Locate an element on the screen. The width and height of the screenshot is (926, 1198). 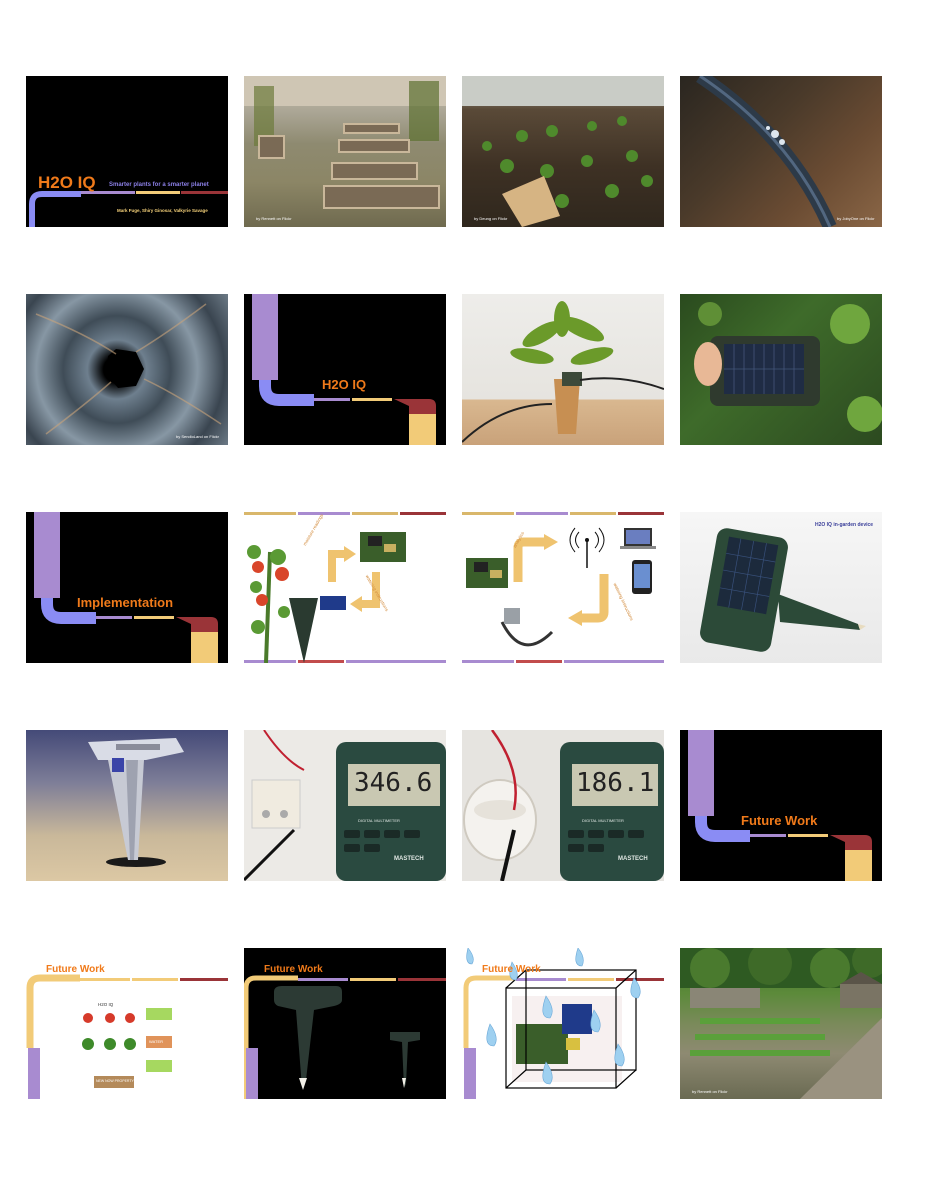
slide-section-implementation: Implementation is located at coordinates (127, 587).